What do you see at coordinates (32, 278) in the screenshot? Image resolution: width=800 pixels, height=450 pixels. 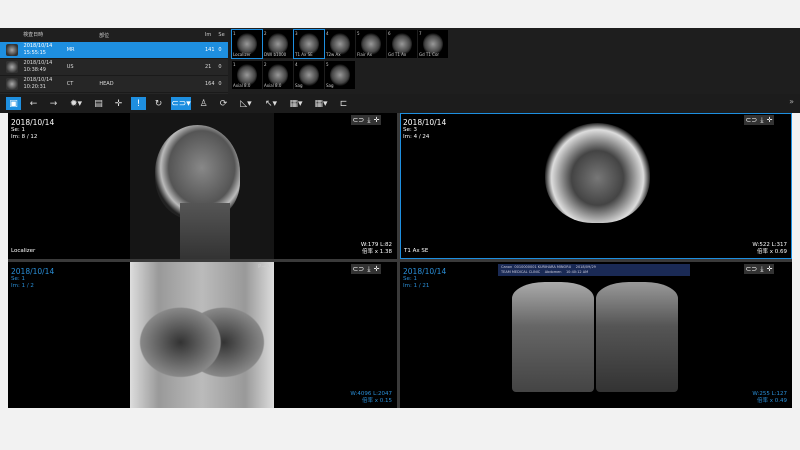 I see `overlay-top-left: 2018/10/14 Se: 1 Im: 1 / 2` at bounding box center [32, 278].